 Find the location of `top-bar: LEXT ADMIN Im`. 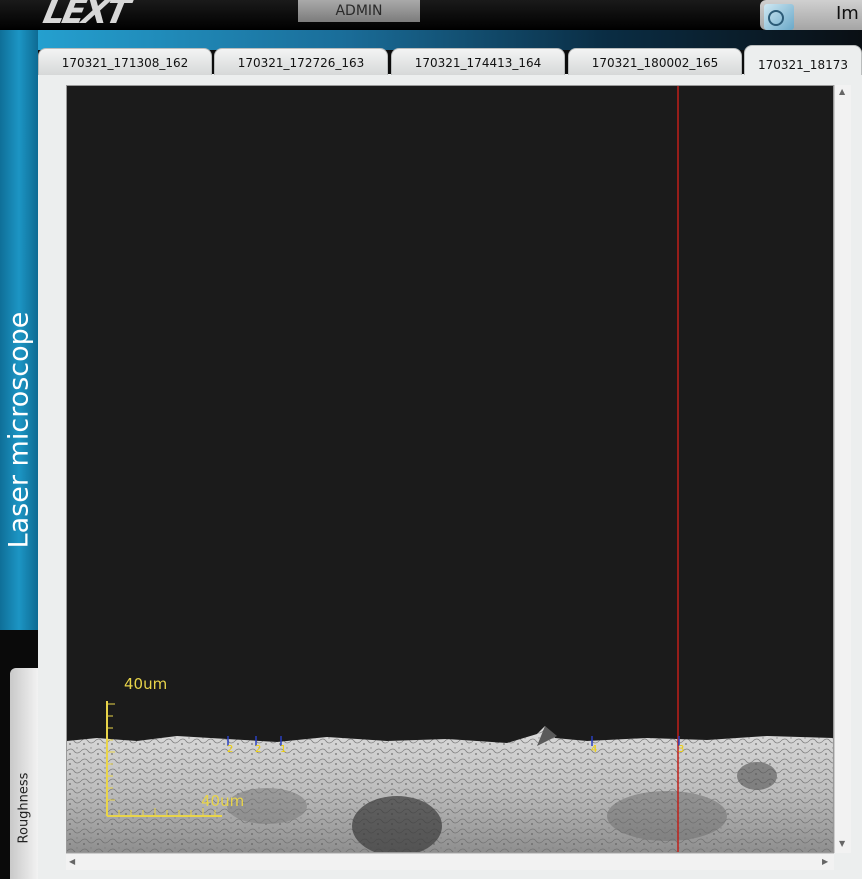

top-bar: LEXT ADMIN Im is located at coordinates (431, 16).